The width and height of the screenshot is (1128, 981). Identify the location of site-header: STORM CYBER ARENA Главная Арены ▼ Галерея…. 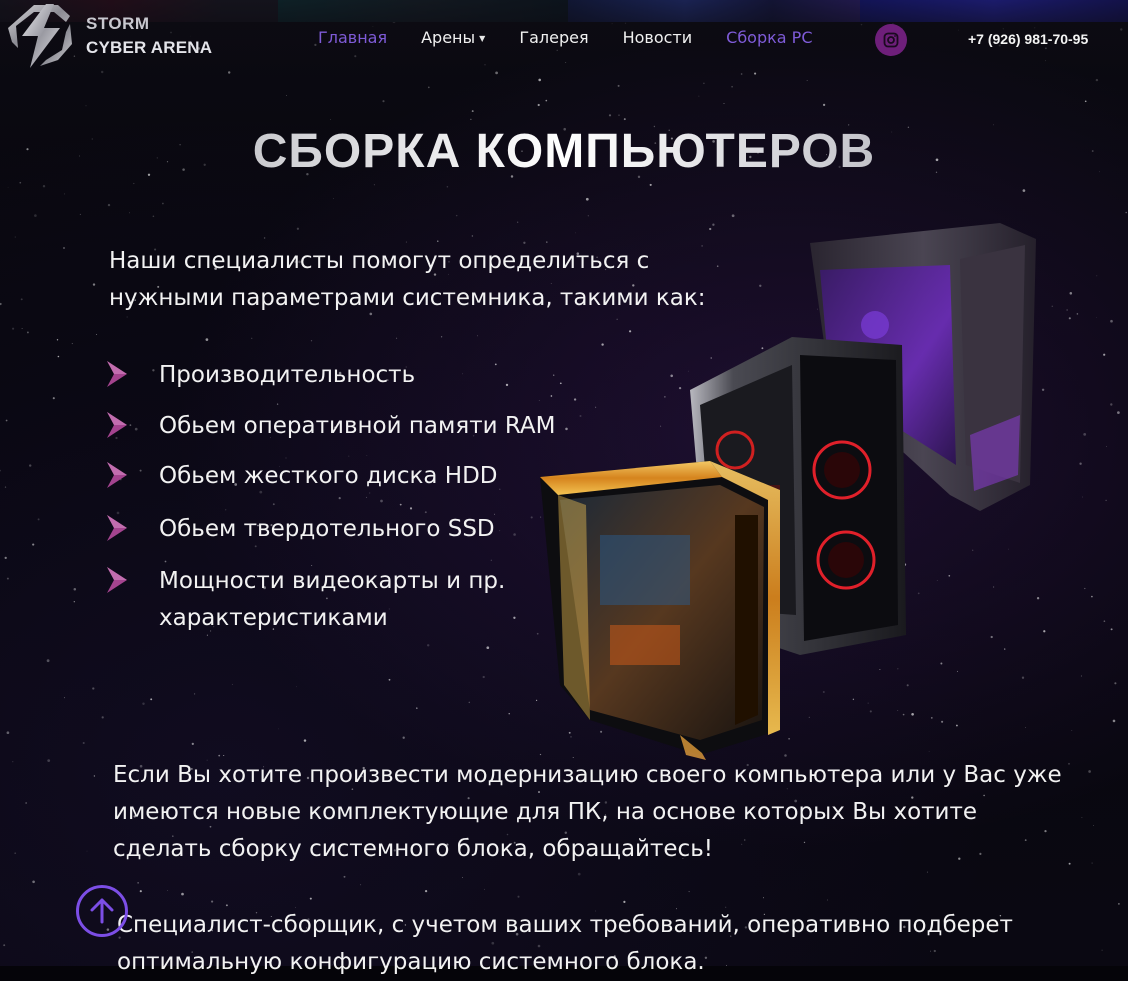
(564, 40).